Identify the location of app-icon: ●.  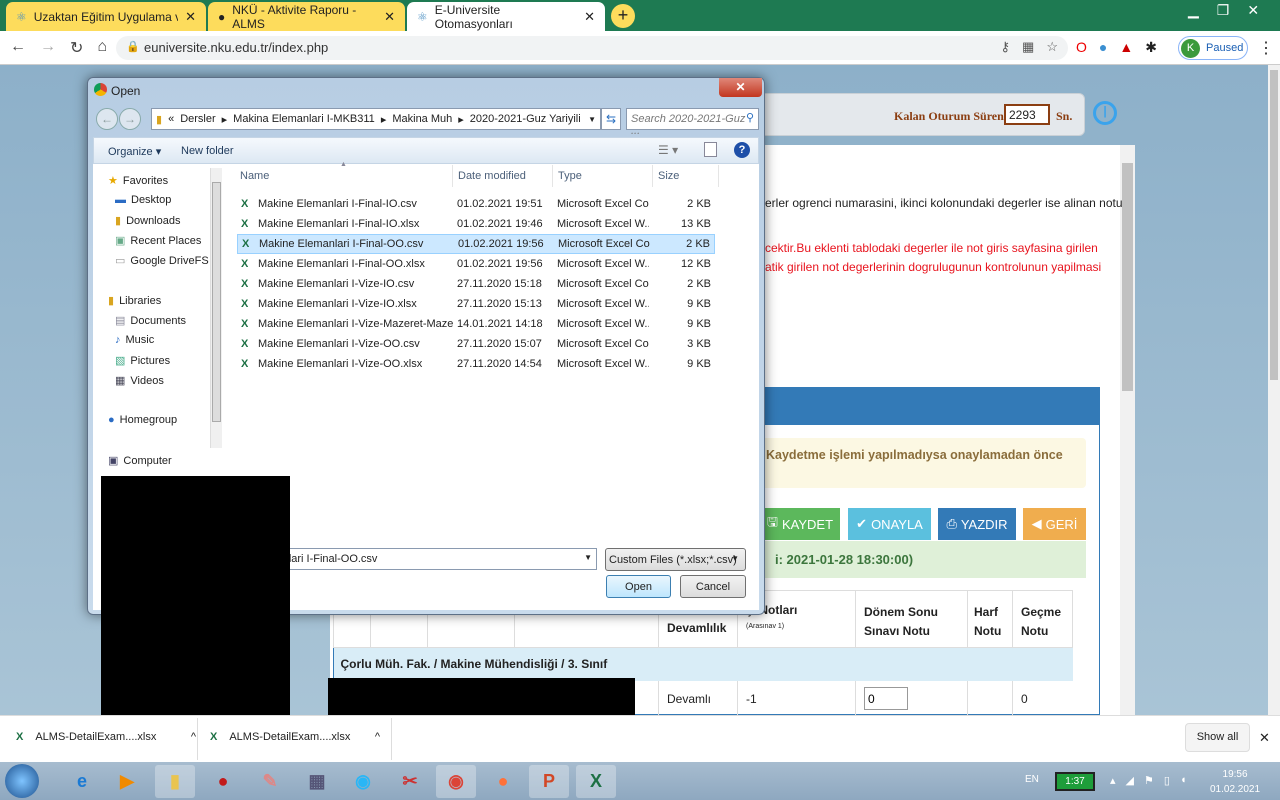
(223, 781).